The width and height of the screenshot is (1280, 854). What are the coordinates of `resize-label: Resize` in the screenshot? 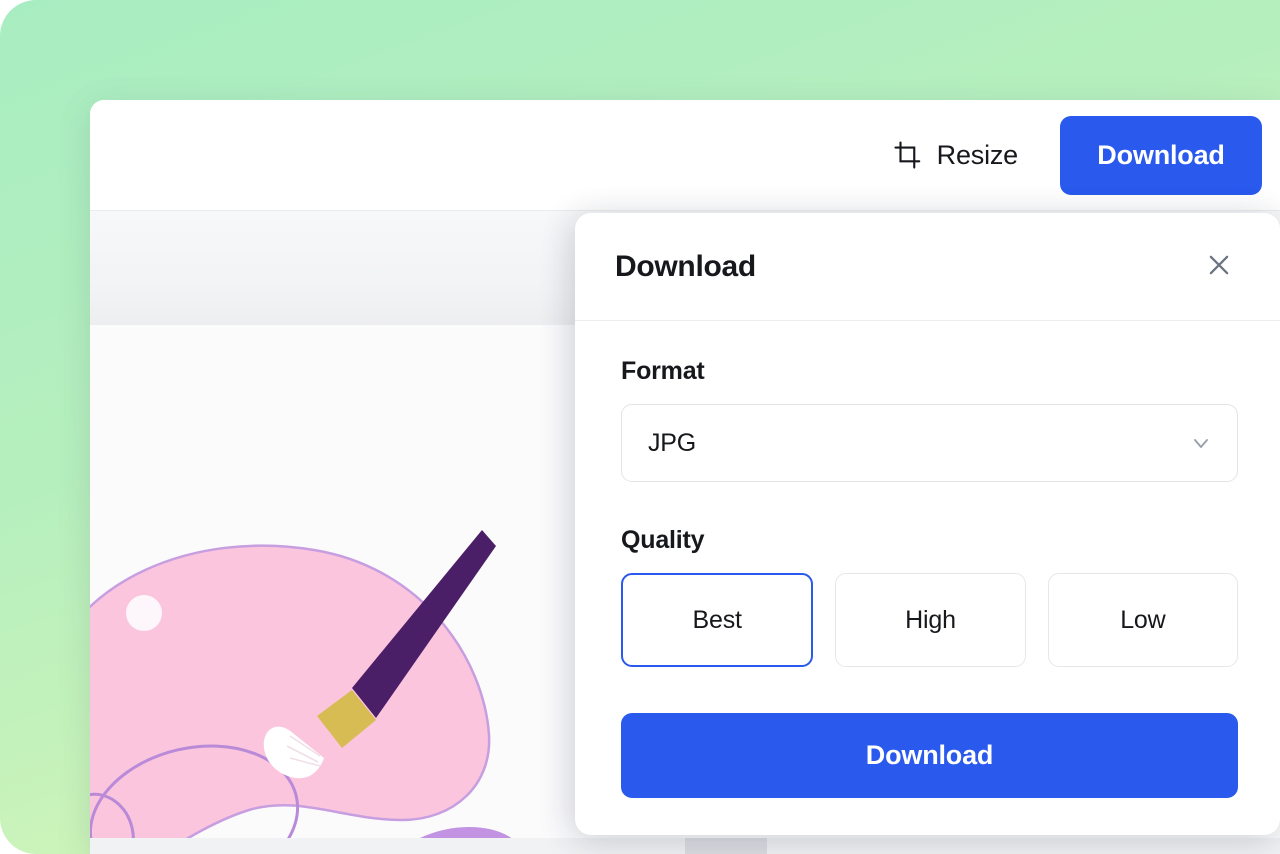 It's located at (977, 154).